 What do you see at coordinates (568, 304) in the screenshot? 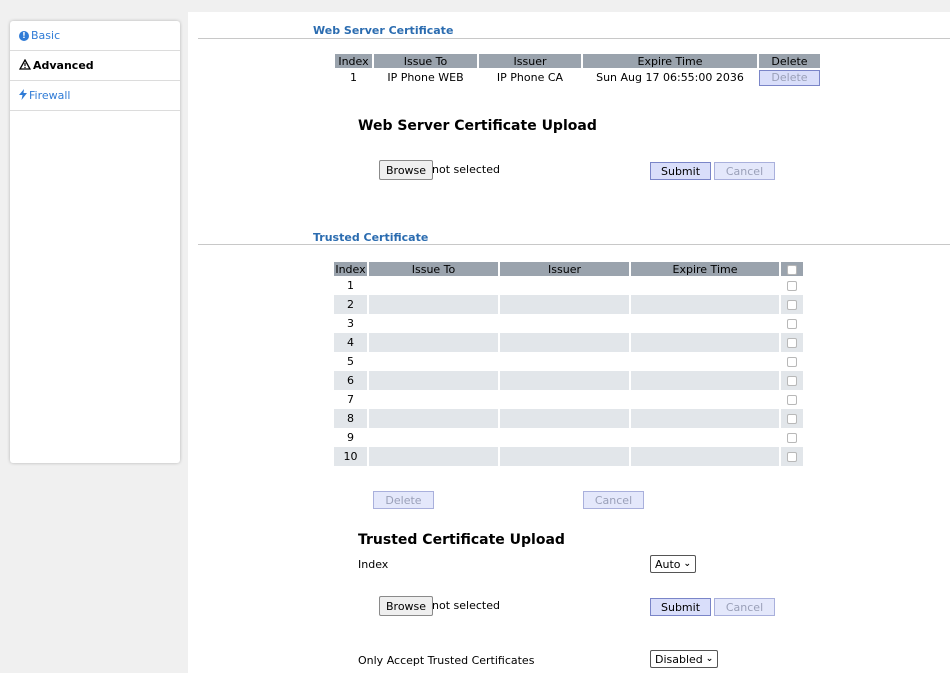
I see `table-row: 2` at bounding box center [568, 304].